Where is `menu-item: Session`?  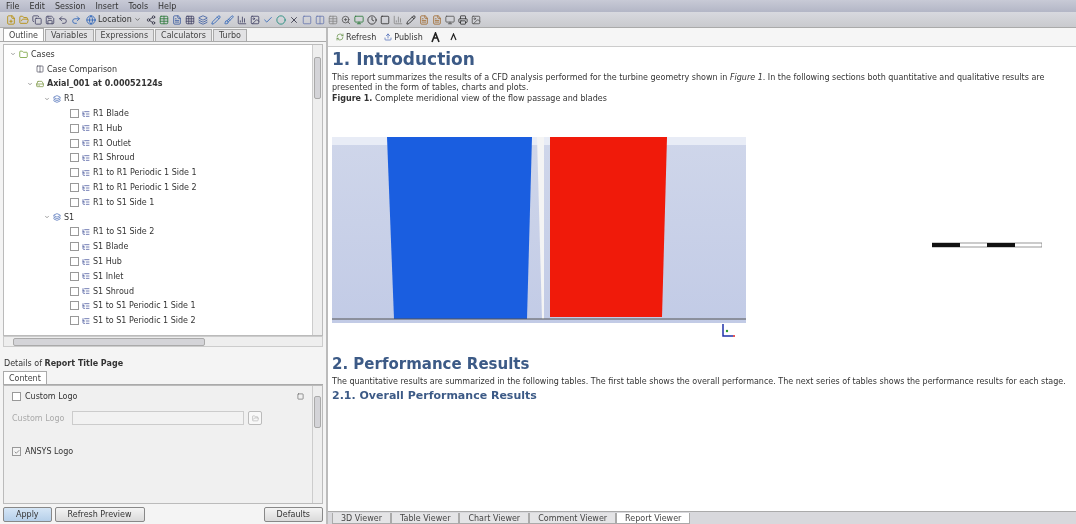 menu-item: Session is located at coordinates (70, 6).